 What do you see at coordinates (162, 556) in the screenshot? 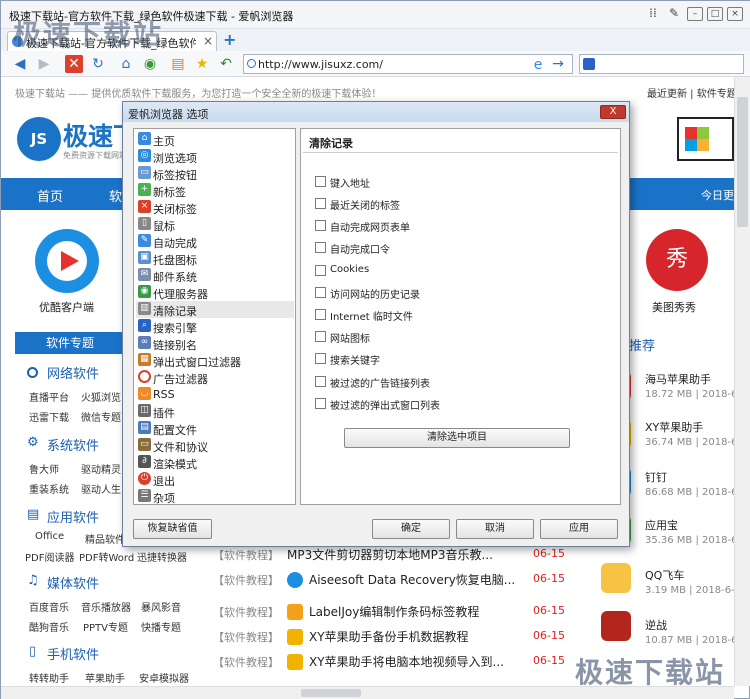
I see `section-link: 迅捷转换器` at bounding box center [162, 556].